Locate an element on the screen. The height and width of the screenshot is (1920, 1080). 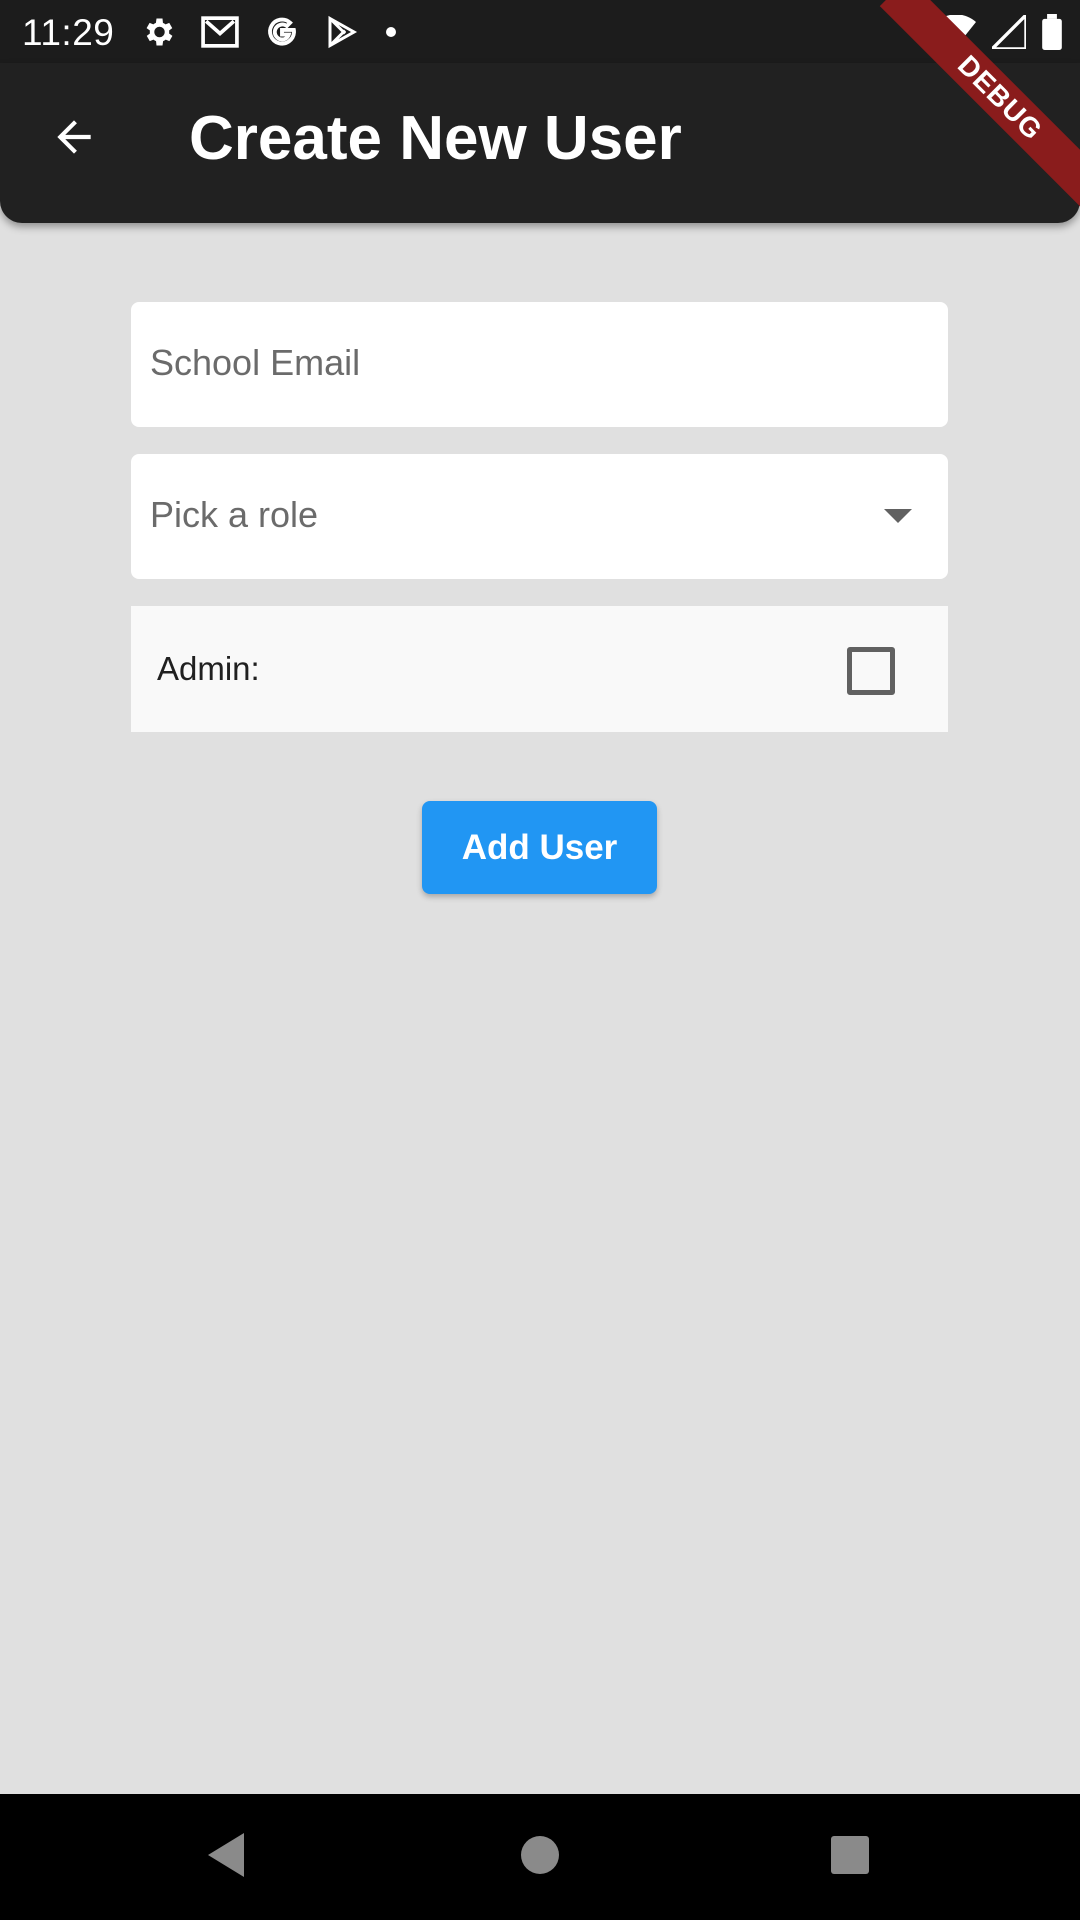
settings-icon is located at coordinates (158, 32).